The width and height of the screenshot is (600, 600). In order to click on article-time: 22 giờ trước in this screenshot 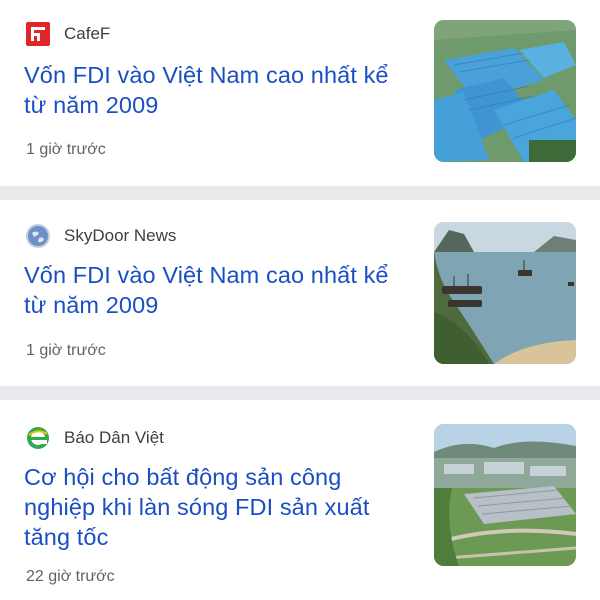, I will do `click(70, 576)`.